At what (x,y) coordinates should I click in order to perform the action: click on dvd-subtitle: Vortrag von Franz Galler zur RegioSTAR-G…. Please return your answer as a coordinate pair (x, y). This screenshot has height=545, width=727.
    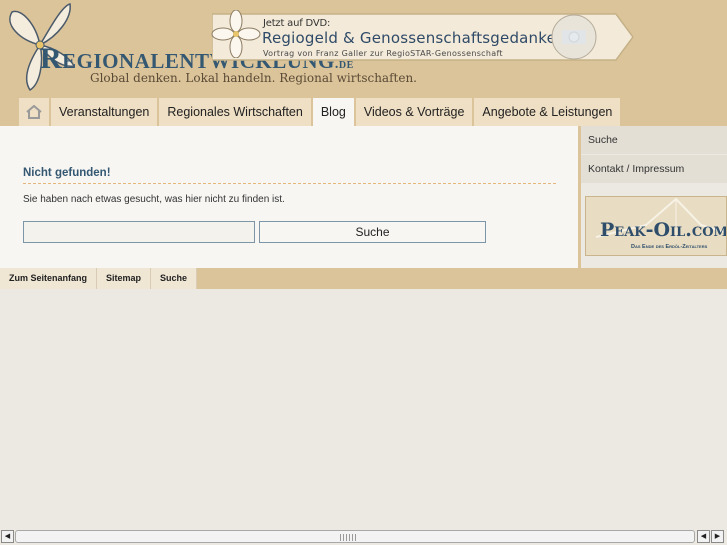
    Looking at the image, I should click on (383, 53).